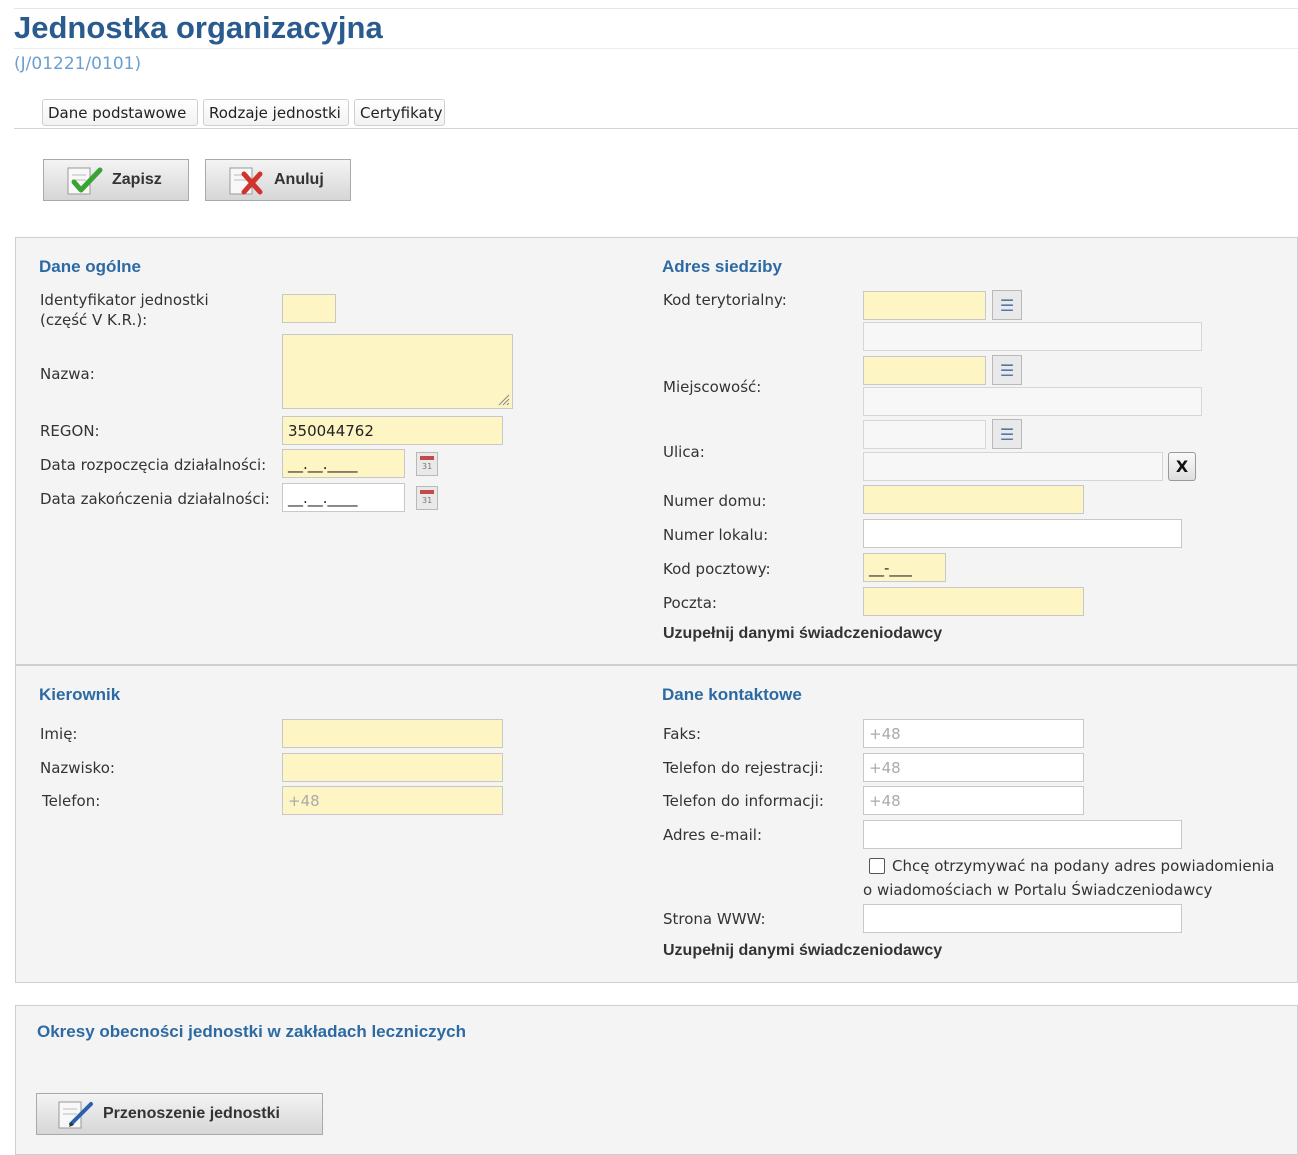 Image resolution: width=1298 pixels, height=1155 pixels. I want to click on email-input, so click(1022, 834).